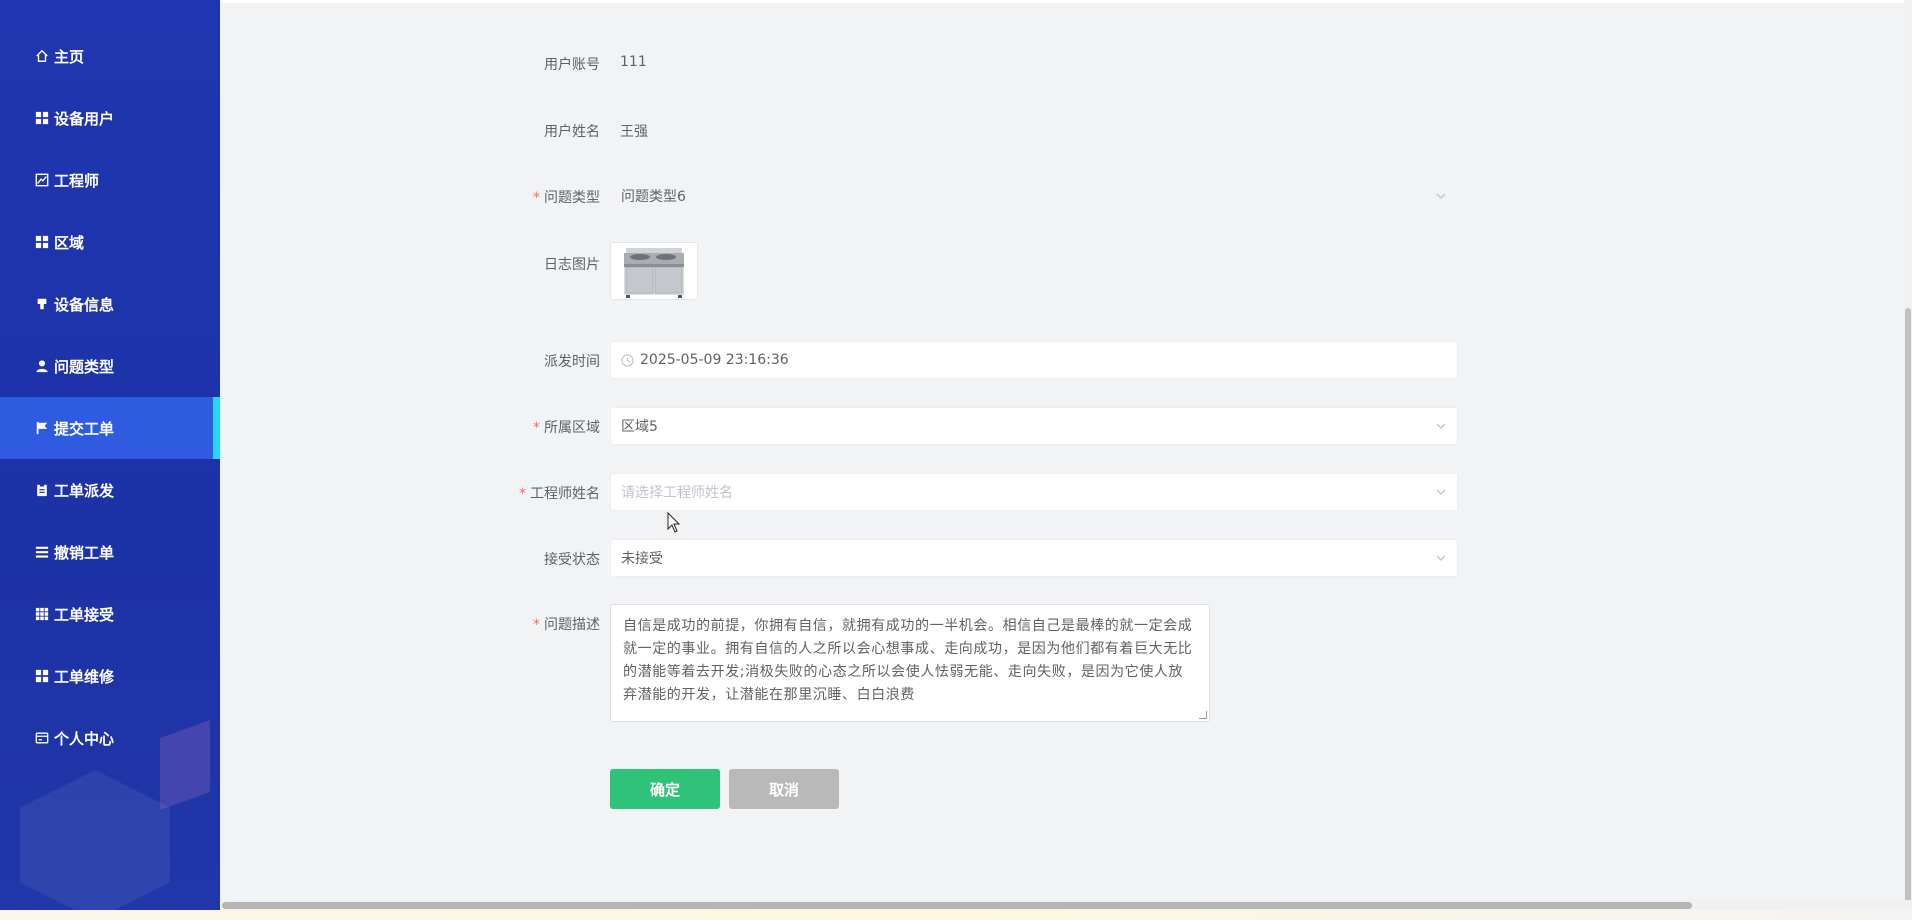  What do you see at coordinates (110, 56) in the screenshot?
I see `sidebar-item-home: 主页` at bounding box center [110, 56].